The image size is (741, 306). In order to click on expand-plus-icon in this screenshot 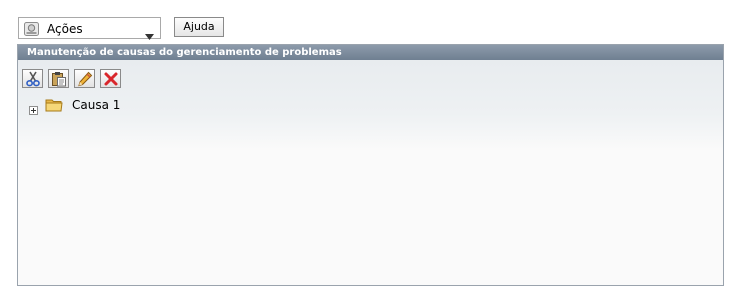, I will do `click(33, 107)`.